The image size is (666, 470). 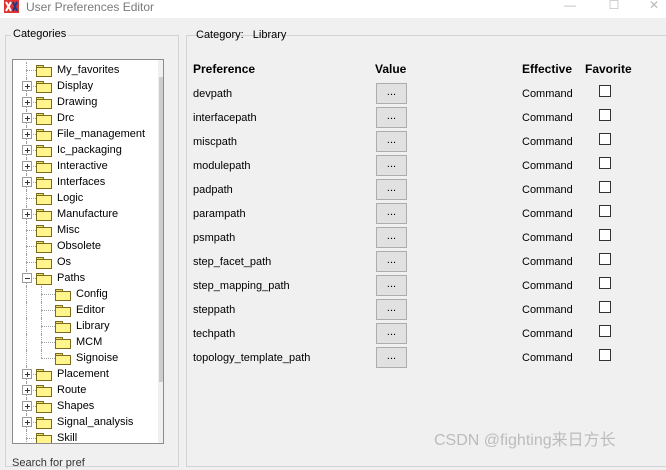 I want to click on tree-item: Placement, so click(x=80, y=374).